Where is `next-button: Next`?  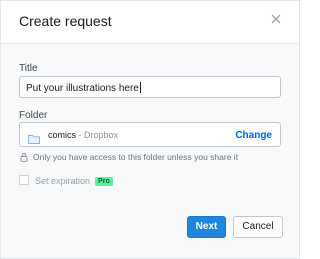
next-button: Next is located at coordinates (206, 227).